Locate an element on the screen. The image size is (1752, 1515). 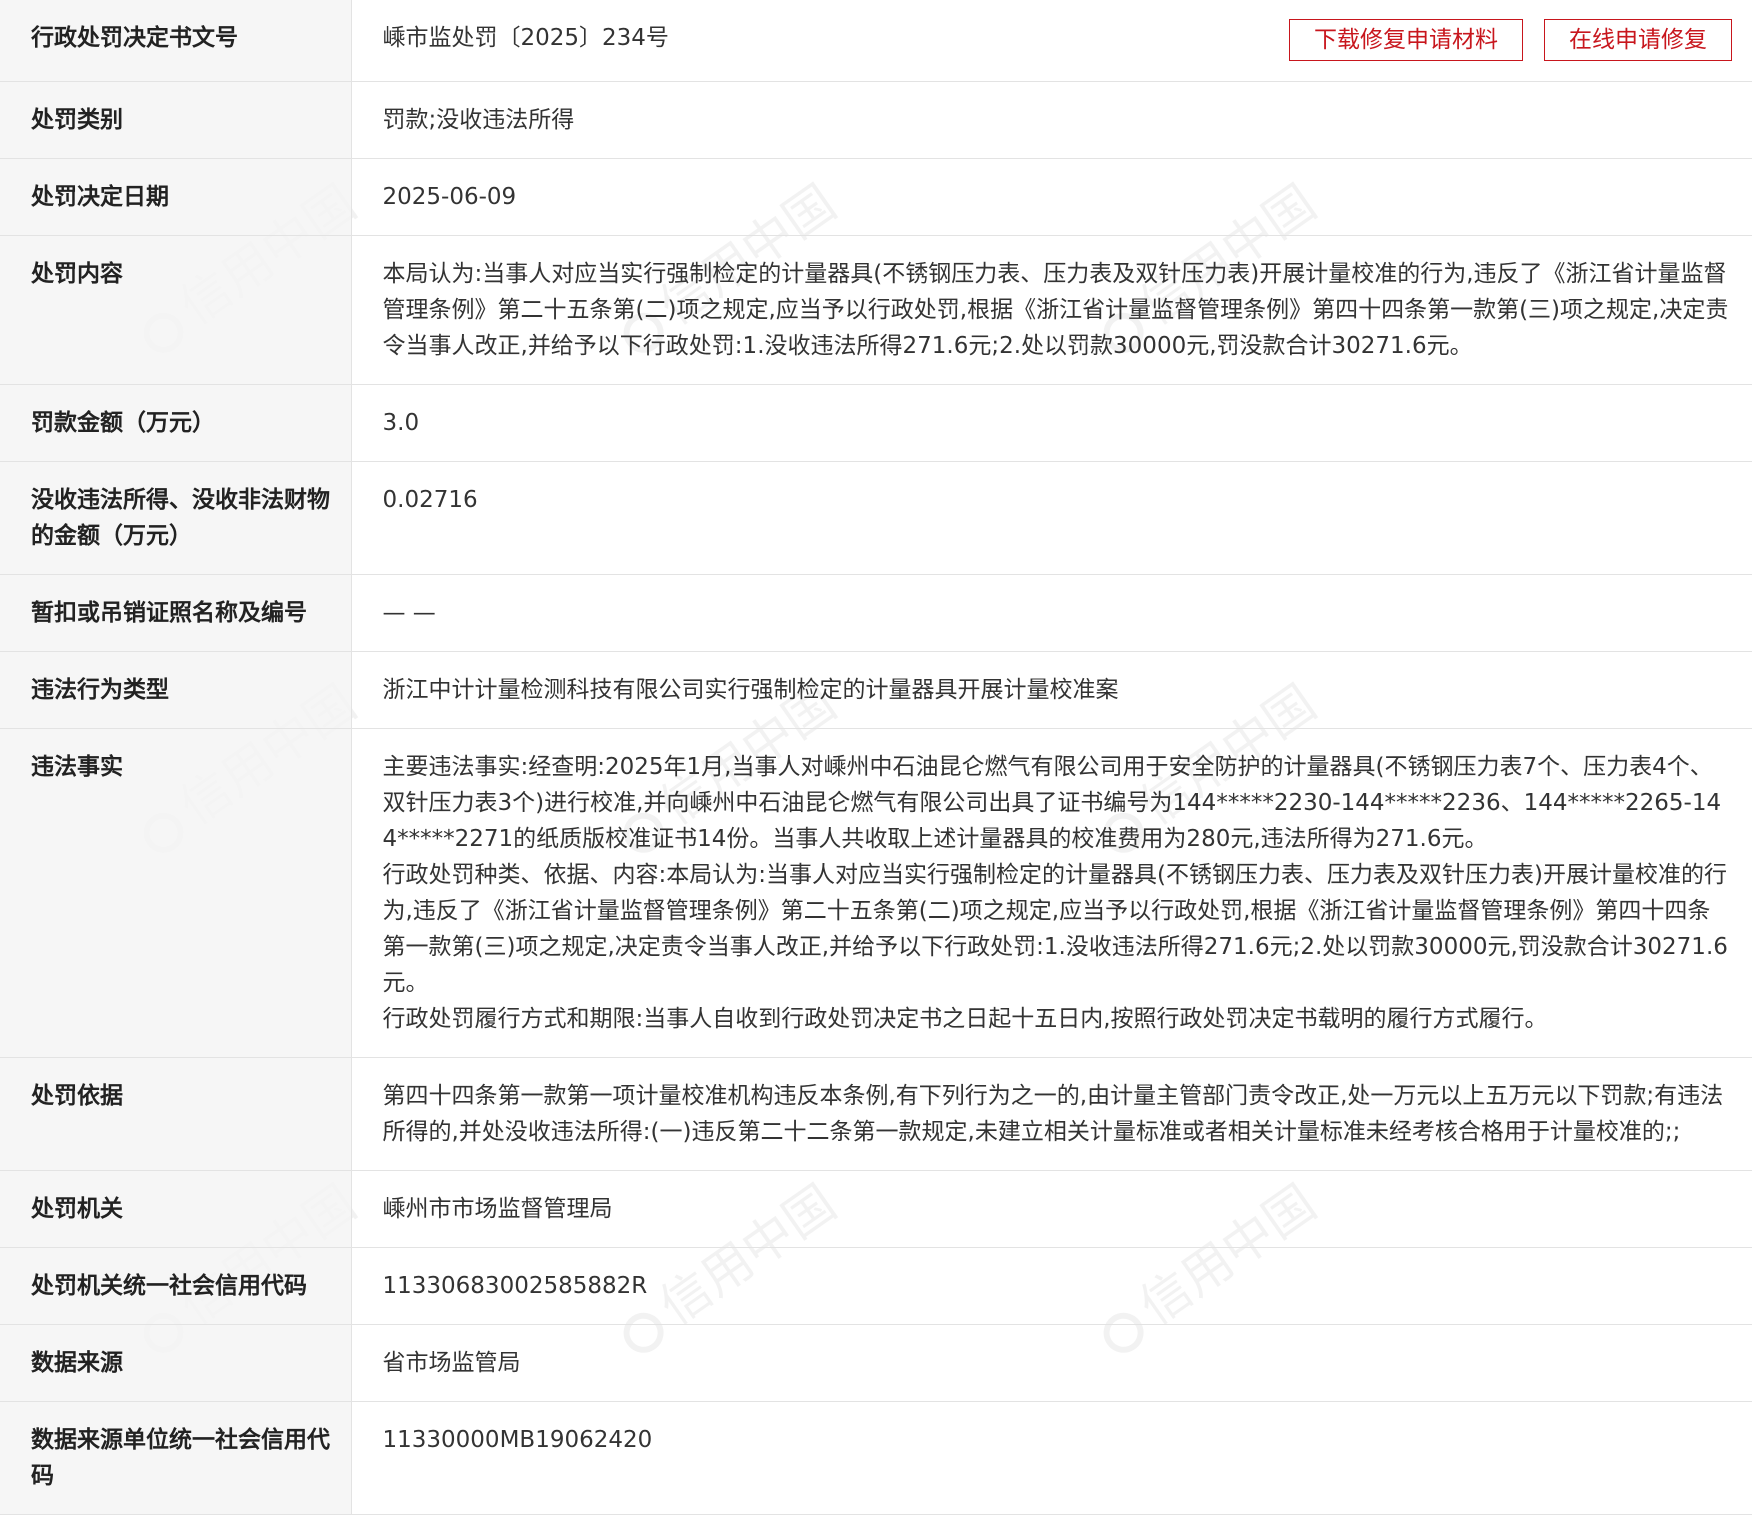
table-row: 罚款金额（万元） 3.0 is located at coordinates (876, 423).